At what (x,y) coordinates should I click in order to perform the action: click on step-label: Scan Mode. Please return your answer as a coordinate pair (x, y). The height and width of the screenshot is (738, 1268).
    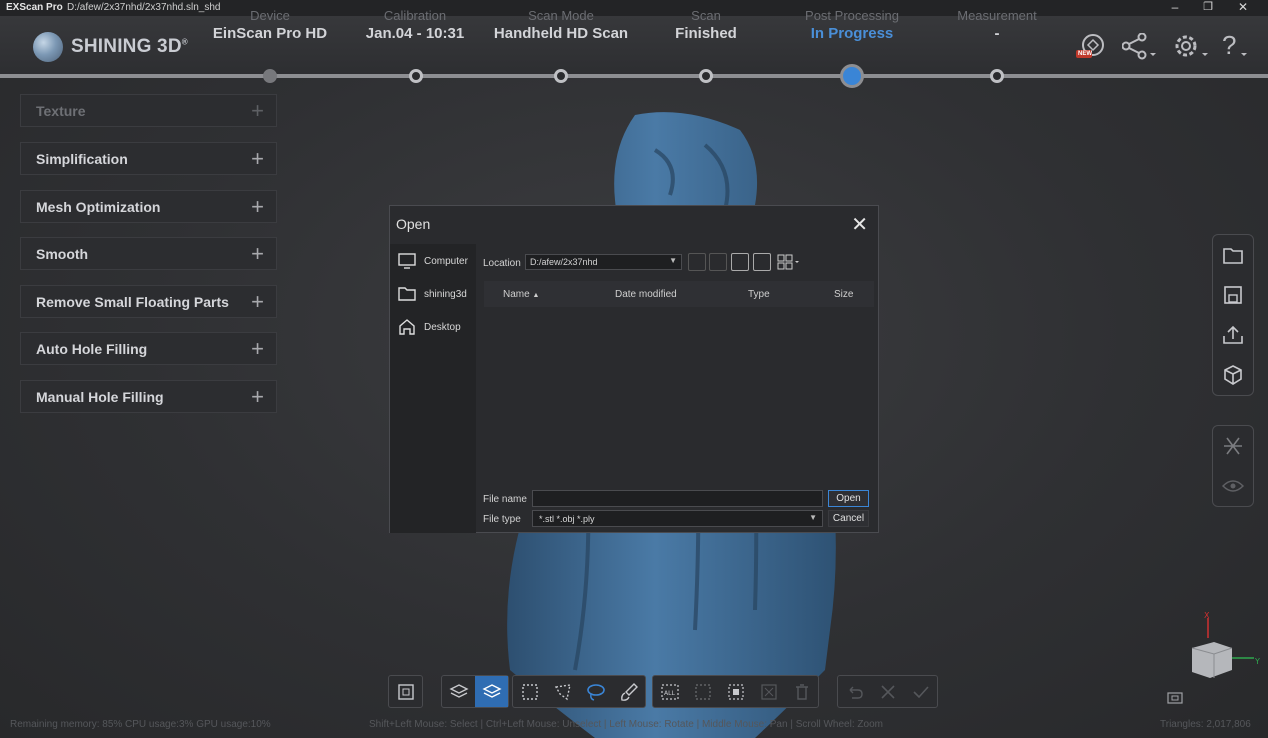
    Looking at the image, I should click on (561, 15).